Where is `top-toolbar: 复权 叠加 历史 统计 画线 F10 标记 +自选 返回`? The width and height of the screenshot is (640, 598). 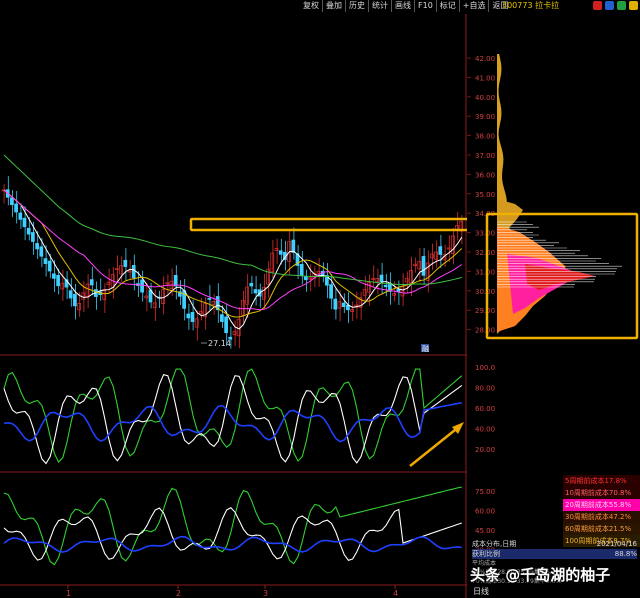 top-toolbar: 复权 叠加 历史 统计 画线 F10 标记 +自选 返回 is located at coordinates (404, 6).